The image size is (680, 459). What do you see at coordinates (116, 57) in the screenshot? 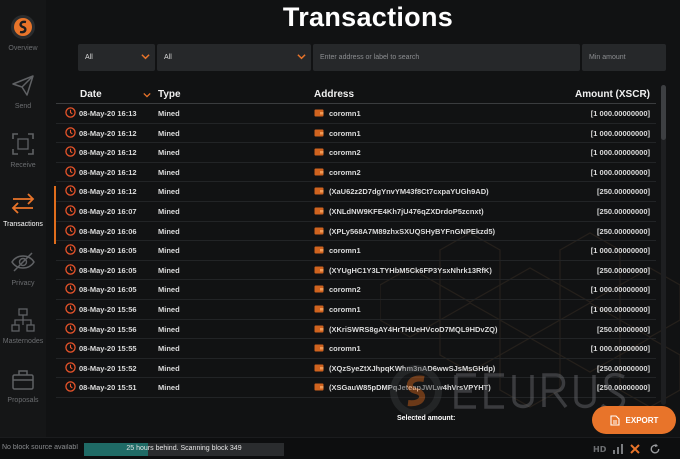
I see `date-filter-select: All` at bounding box center [116, 57].